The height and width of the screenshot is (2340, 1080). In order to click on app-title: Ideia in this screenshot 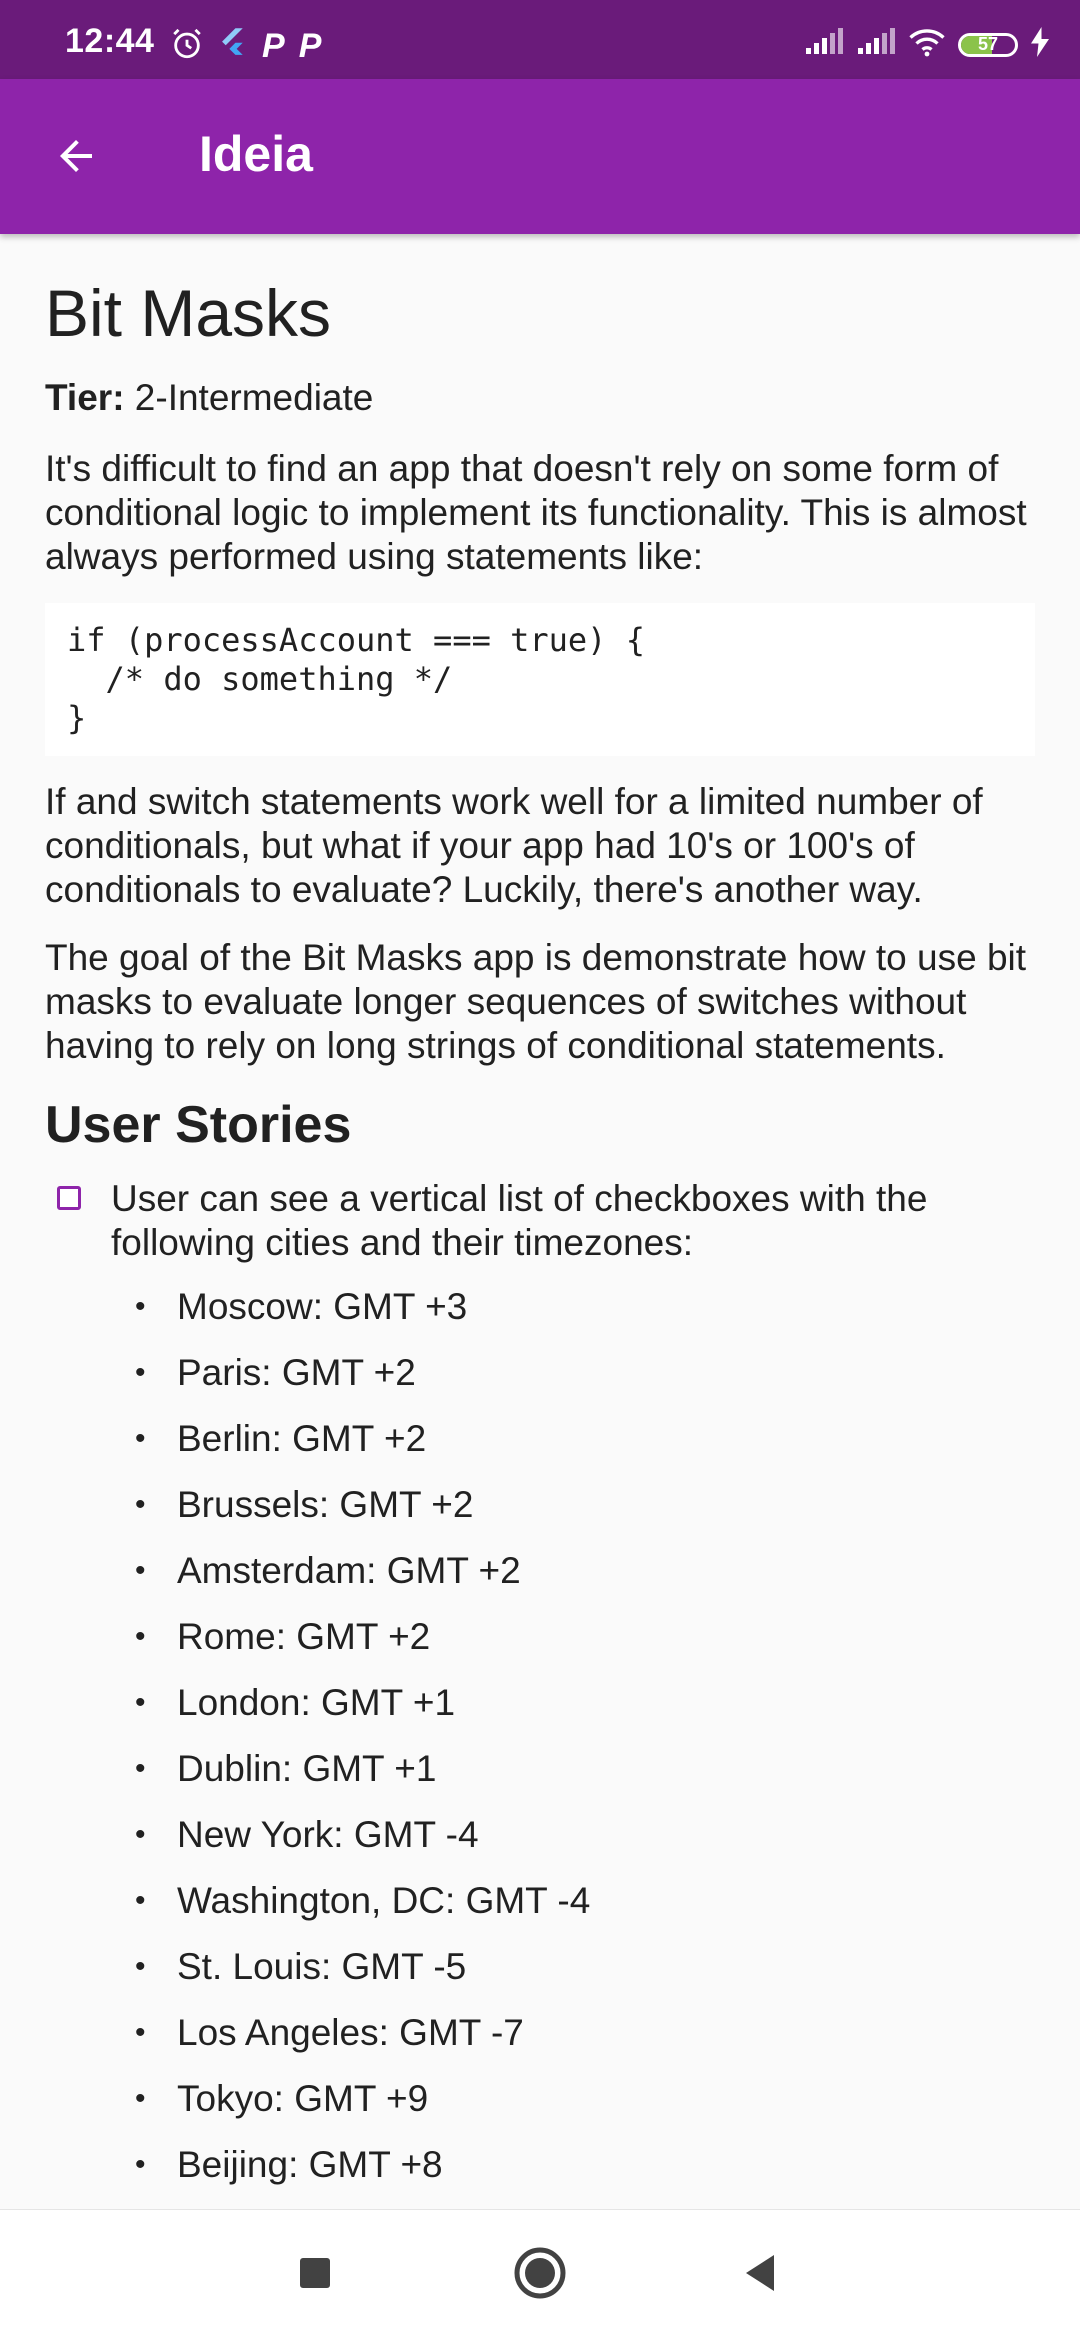, I will do `click(256, 154)`.